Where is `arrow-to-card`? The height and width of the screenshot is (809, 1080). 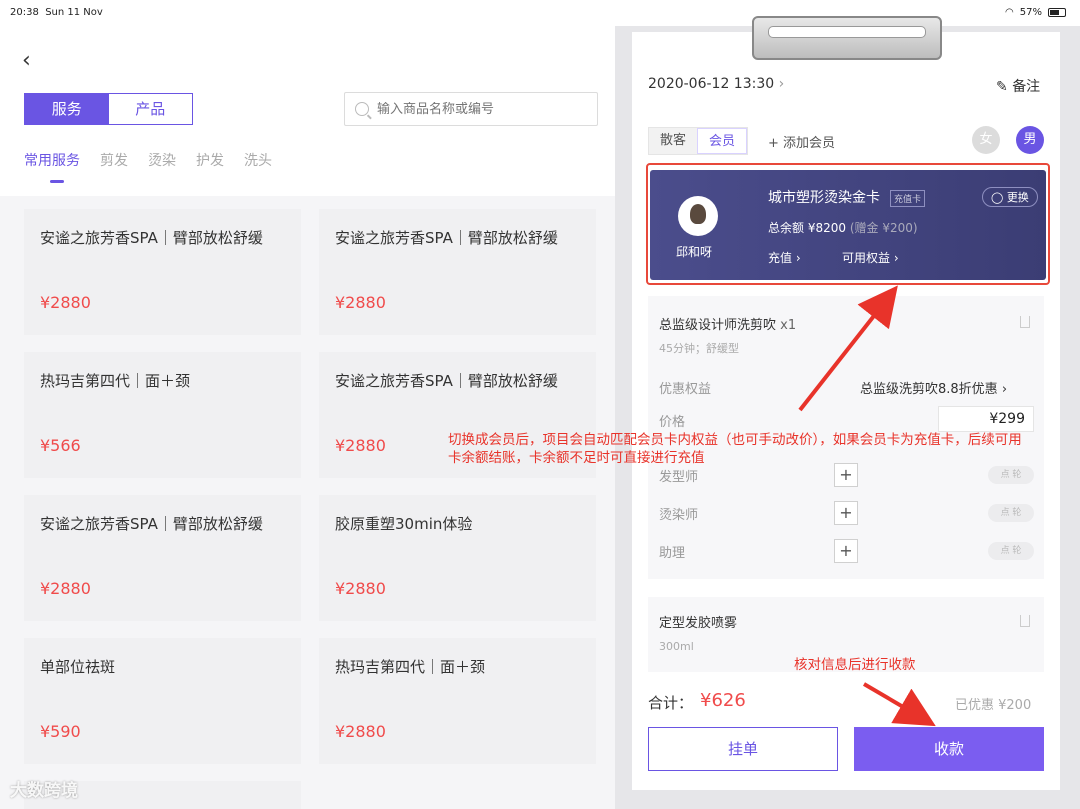 arrow-to-card is located at coordinates (848, 348).